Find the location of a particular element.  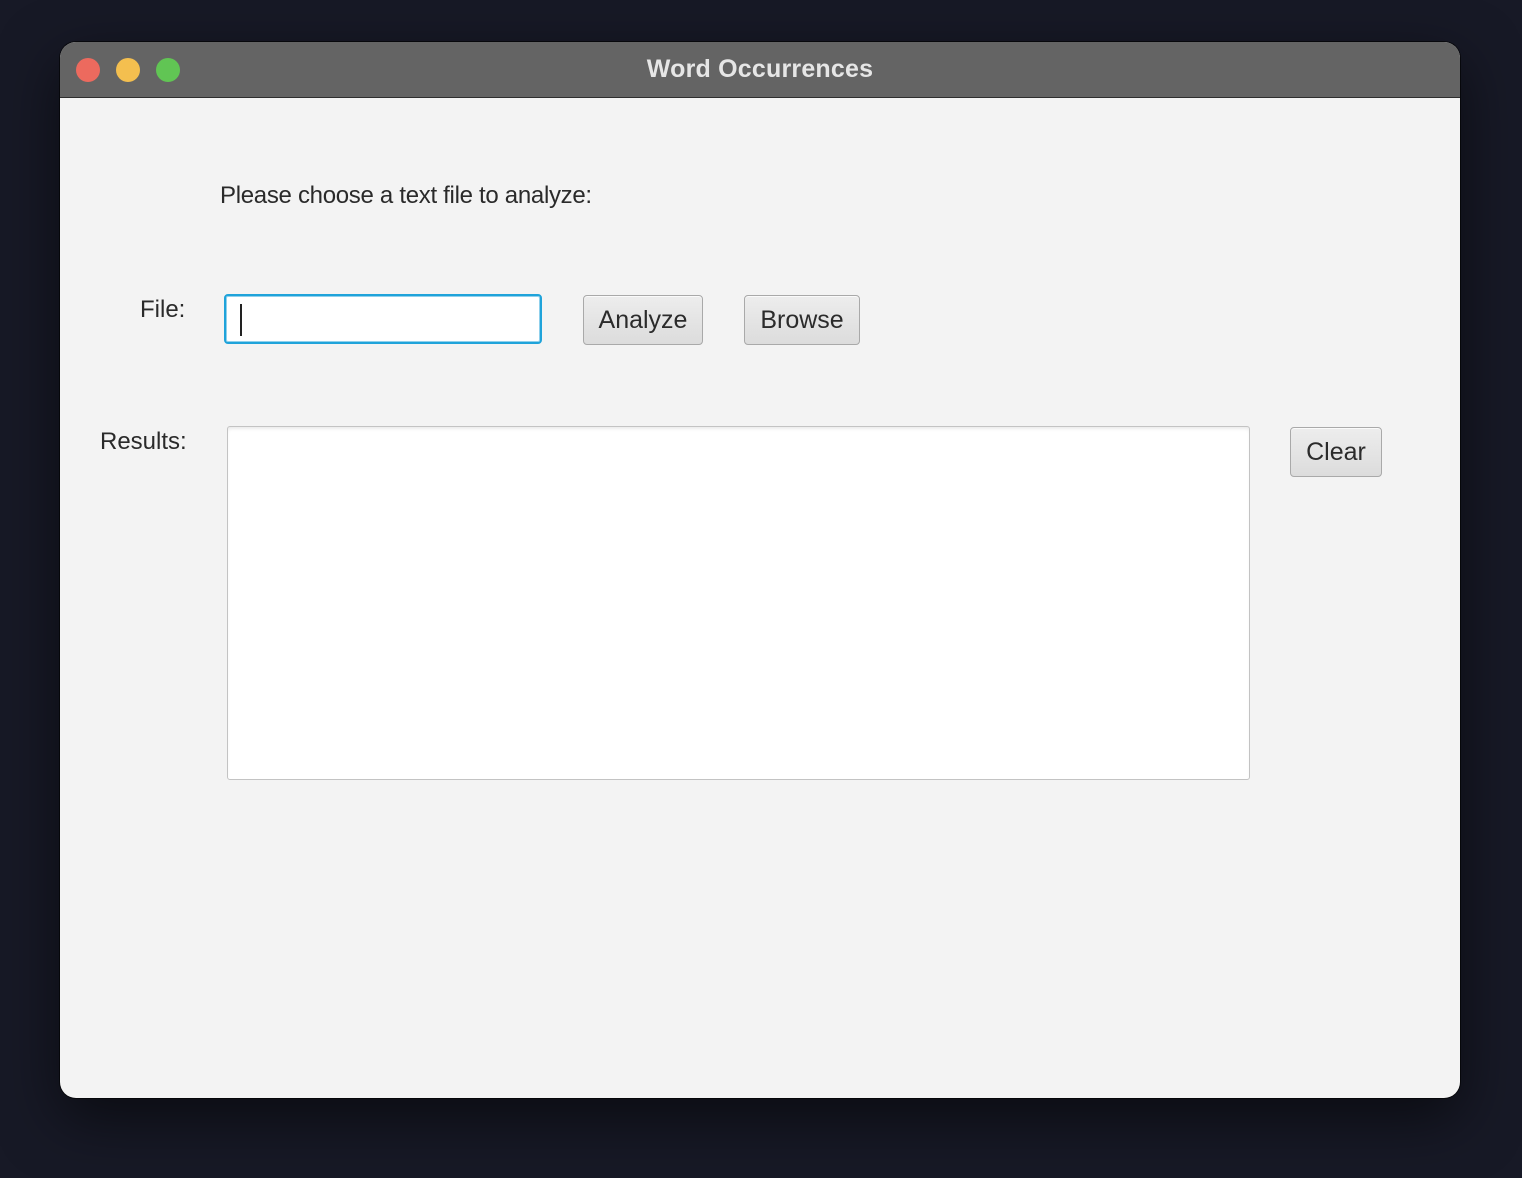

window-title: Word Occurrences is located at coordinates (760, 69).